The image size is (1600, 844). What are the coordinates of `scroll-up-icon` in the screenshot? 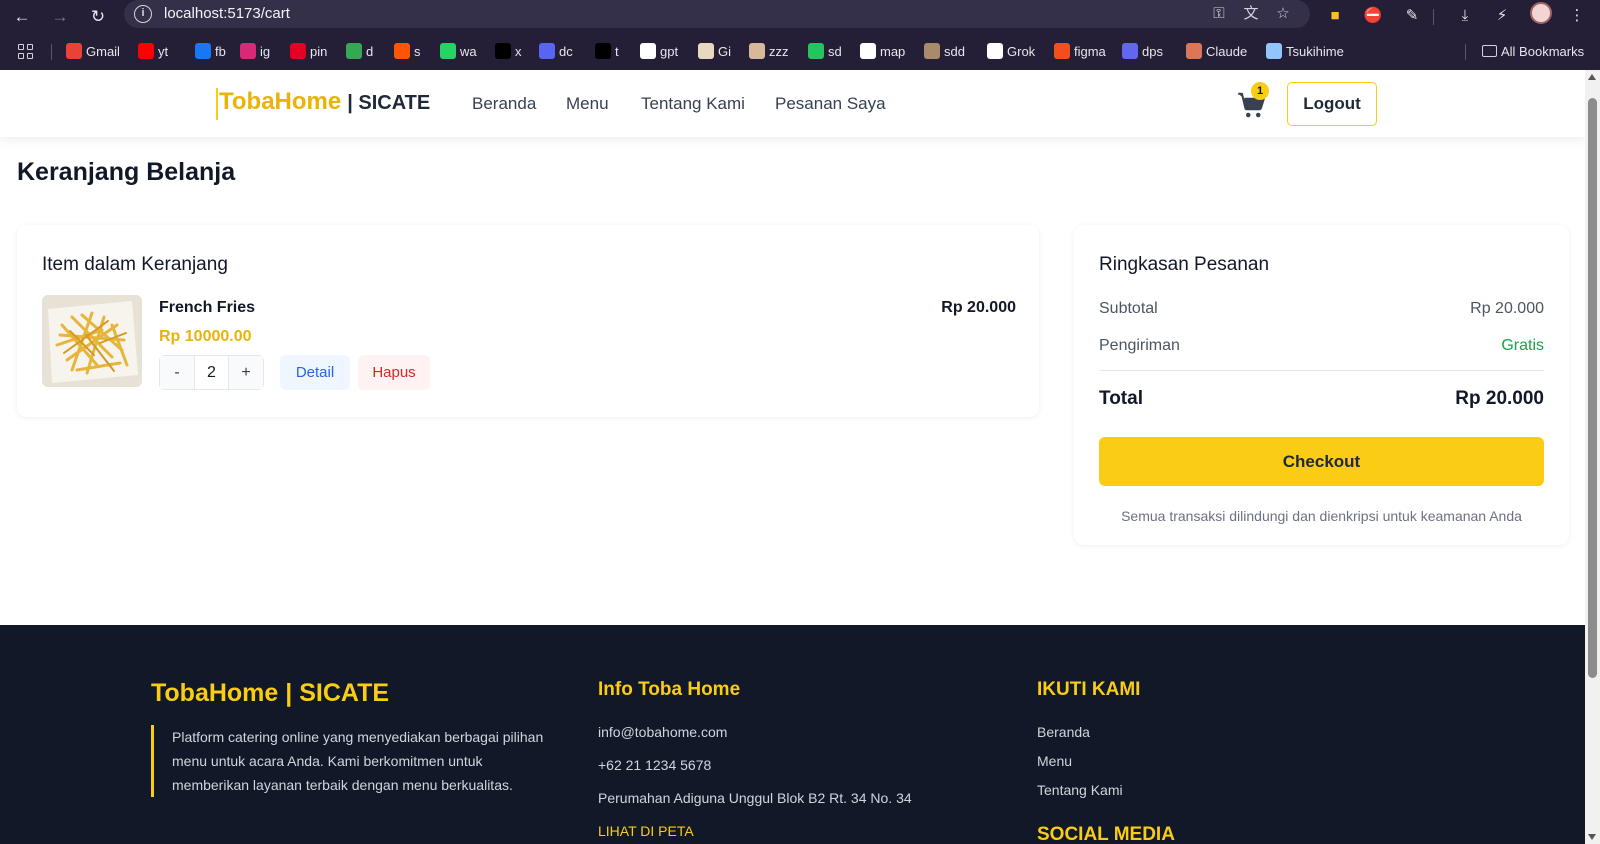 It's located at (1592, 77).